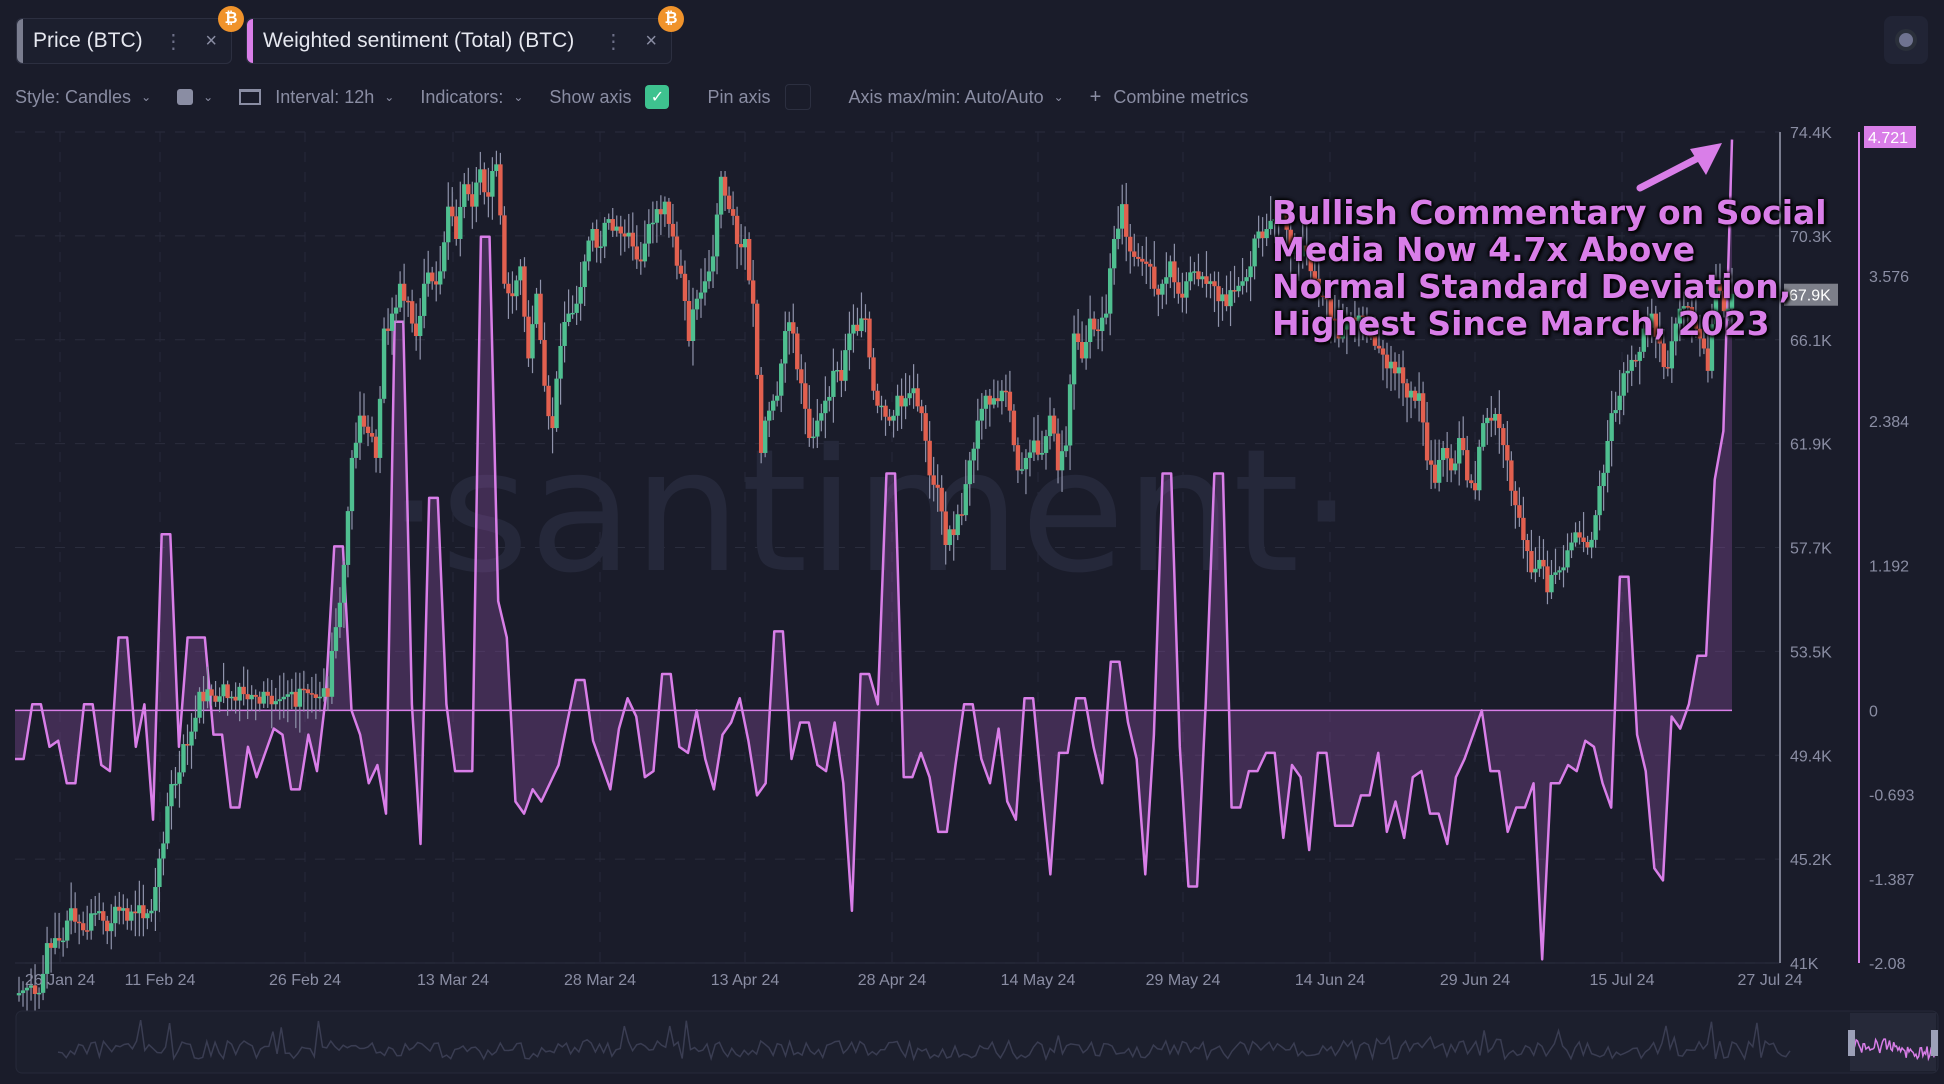  Describe the element at coordinates (869, 512) in the screenshot. I see `watermark: ·santiment·` at that location.